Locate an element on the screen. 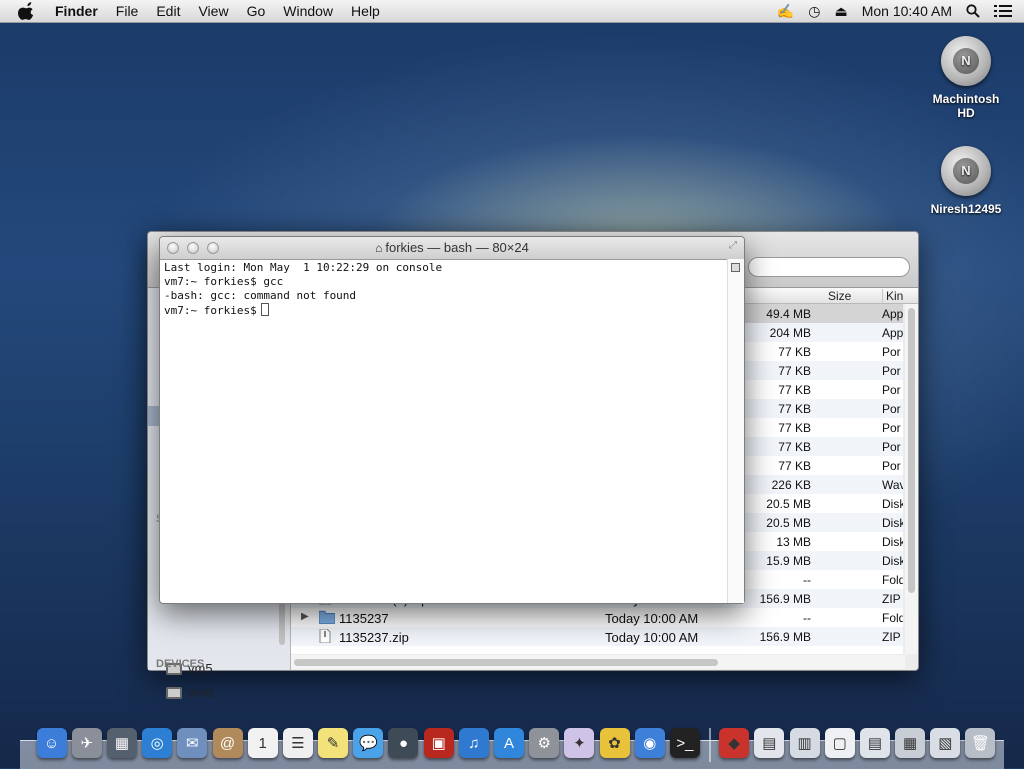 This screenshot has height=769, width=1024. terminal-prompt: vm7:~ forkies$ is located at coordinates (210, 310).